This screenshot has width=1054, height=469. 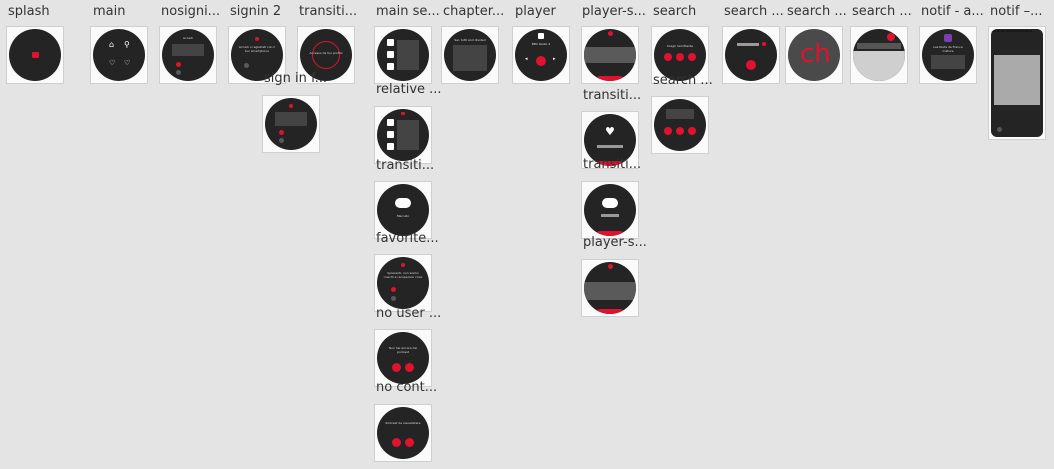 I want to click on no-cont-text: Non hai ancora dei podcast, so click(x=403, y=350).